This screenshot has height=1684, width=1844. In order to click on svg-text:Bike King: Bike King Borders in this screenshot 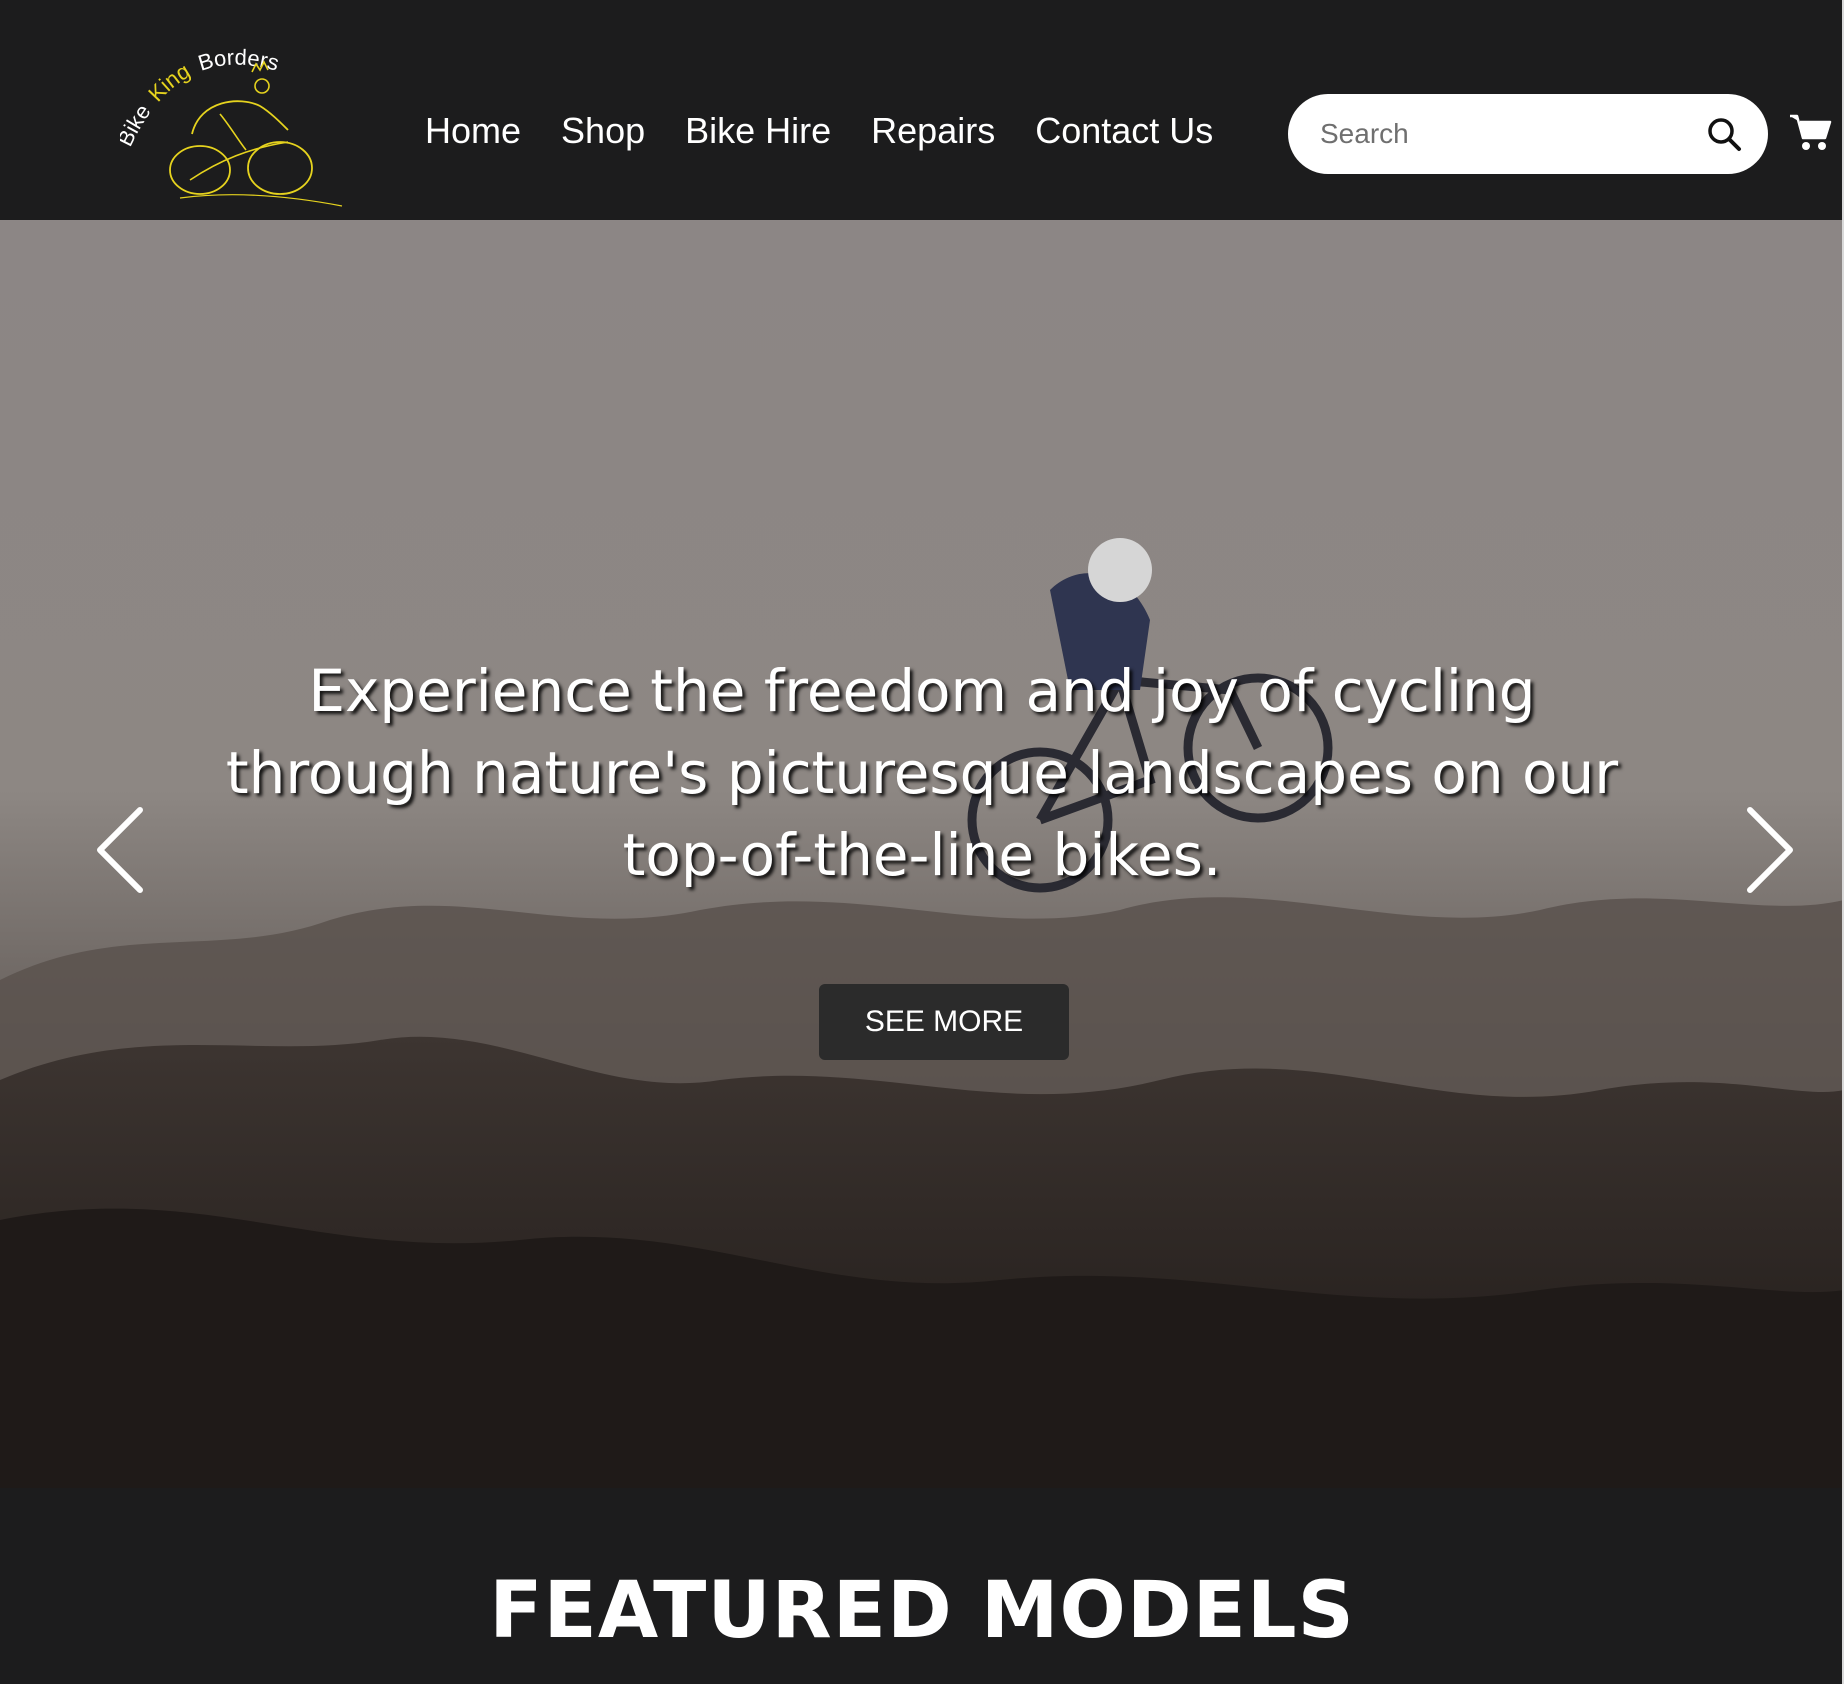, I will do `click(201, 98)`.